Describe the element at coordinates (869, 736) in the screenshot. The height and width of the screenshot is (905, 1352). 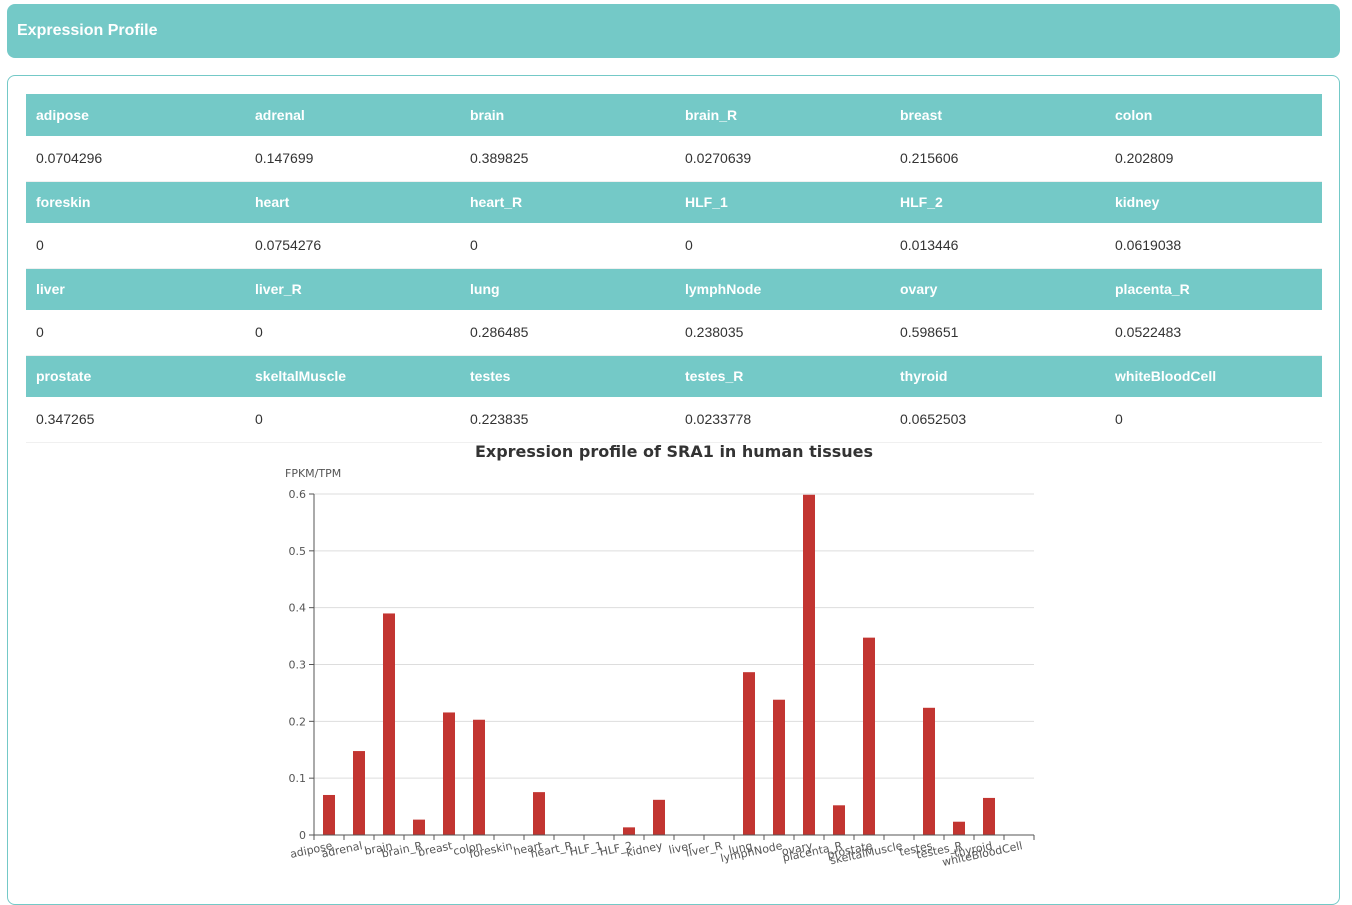
I see `bar-prostate` at that location.